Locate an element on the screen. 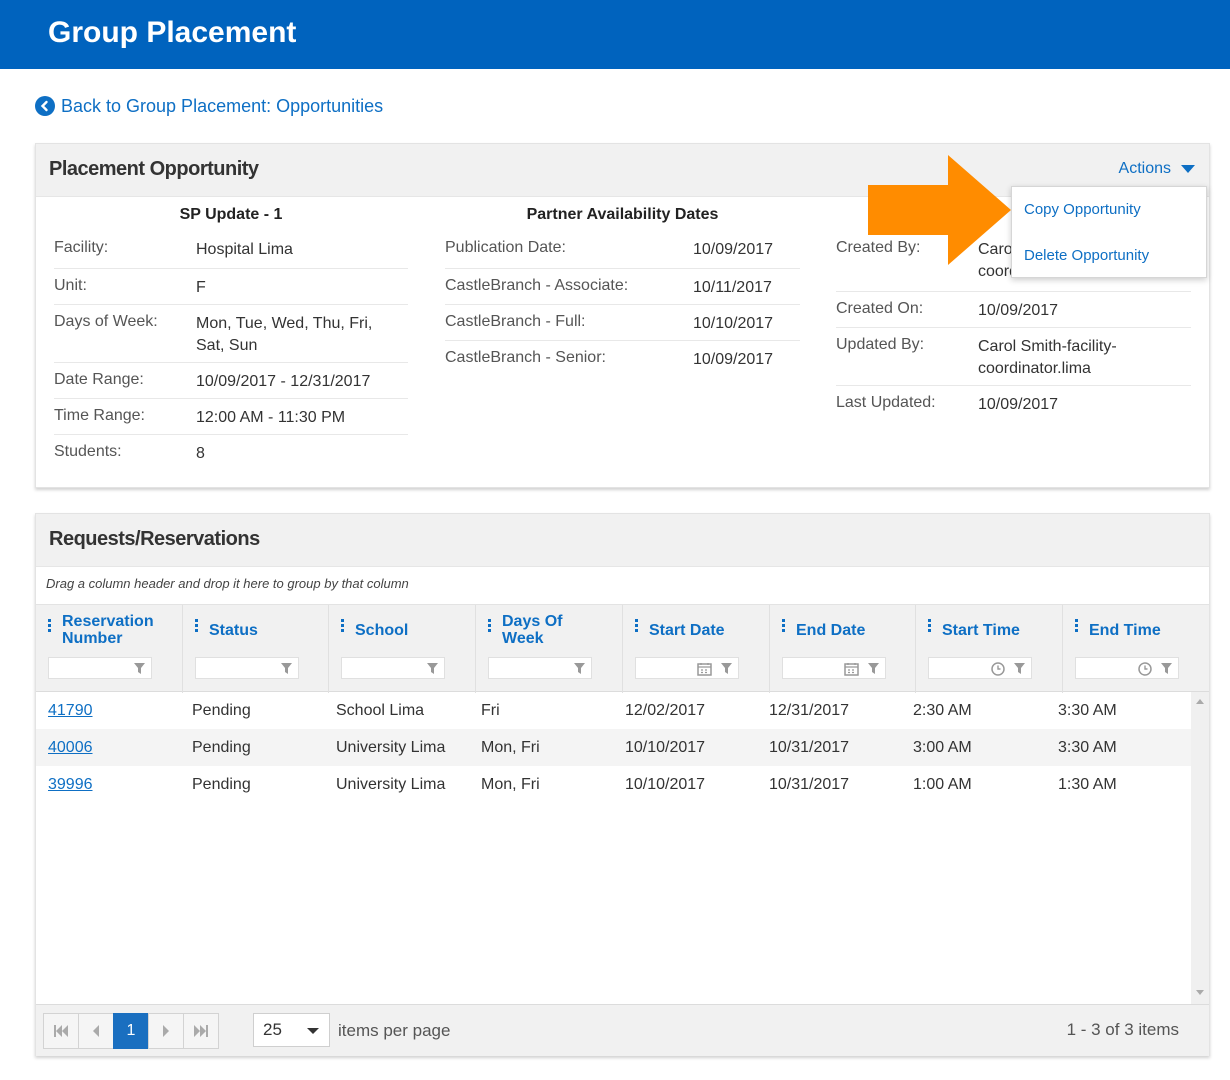  app-header: Group Placement is located at coordinates (615, 34).